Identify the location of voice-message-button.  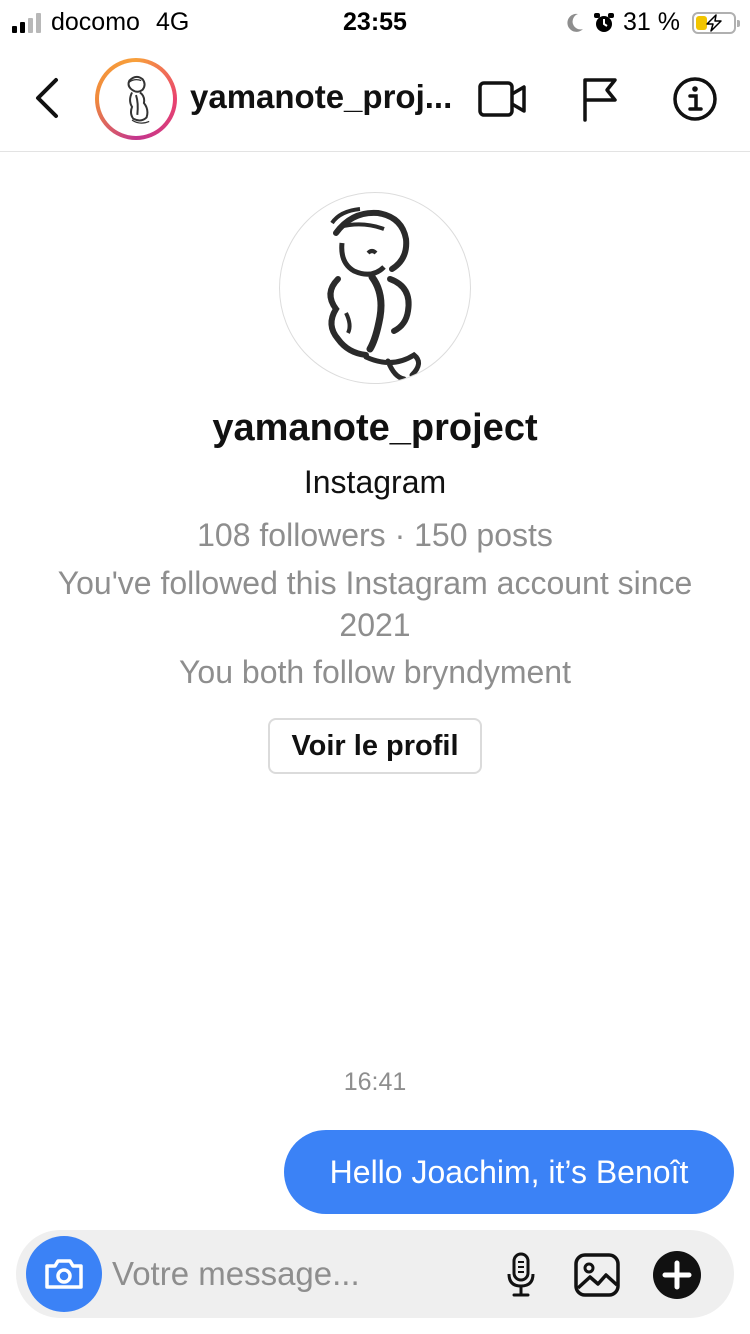
(521, 1275).